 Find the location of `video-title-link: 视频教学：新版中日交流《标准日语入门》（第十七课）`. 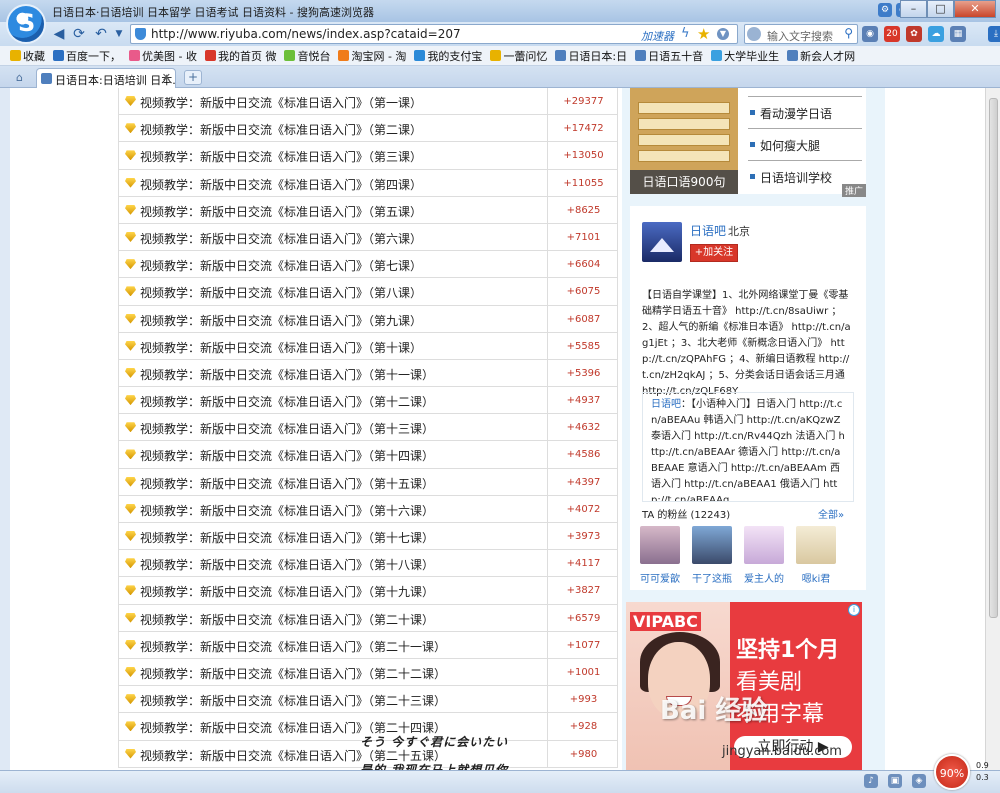

video-title-link: 视频教学：新版中日交流《标准日语入门》（第十七课） is located at coordinates (287, 537).